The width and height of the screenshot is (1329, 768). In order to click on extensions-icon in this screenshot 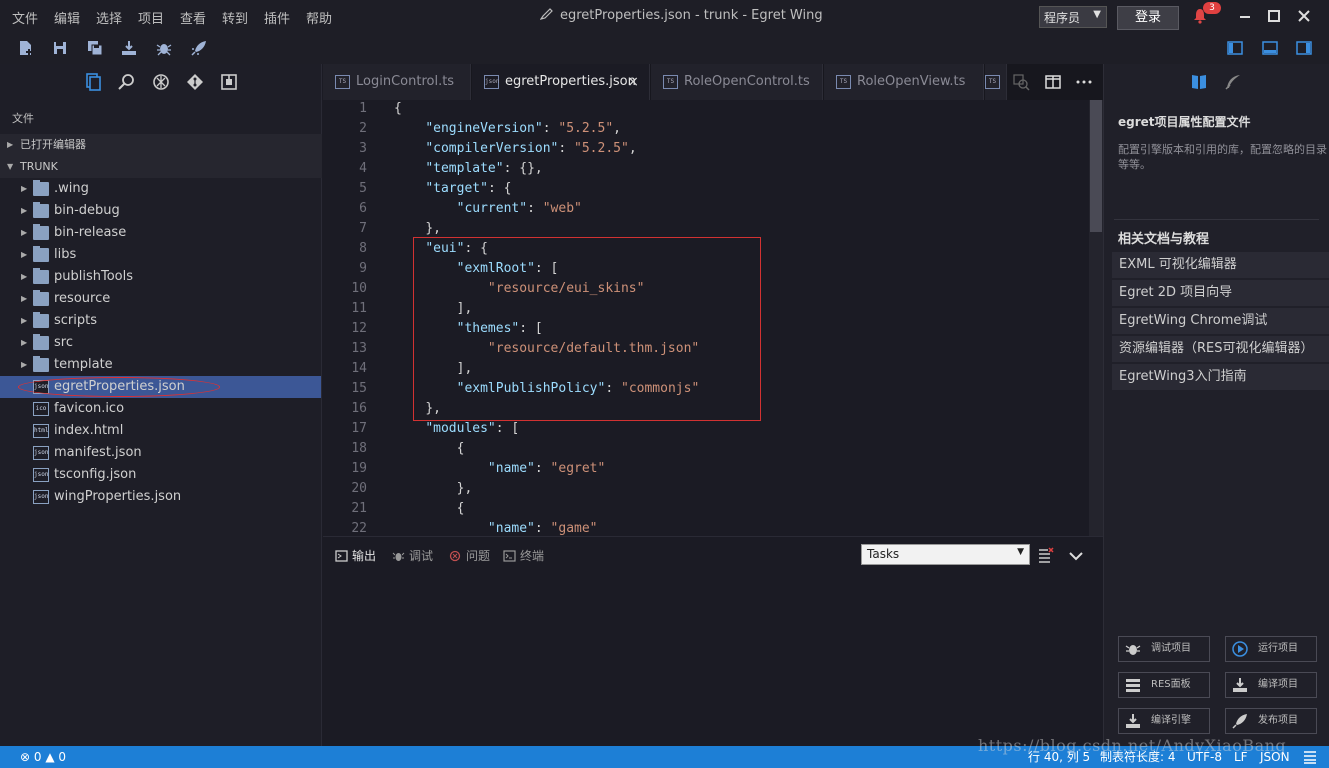, I will do `click(229, 82)`.